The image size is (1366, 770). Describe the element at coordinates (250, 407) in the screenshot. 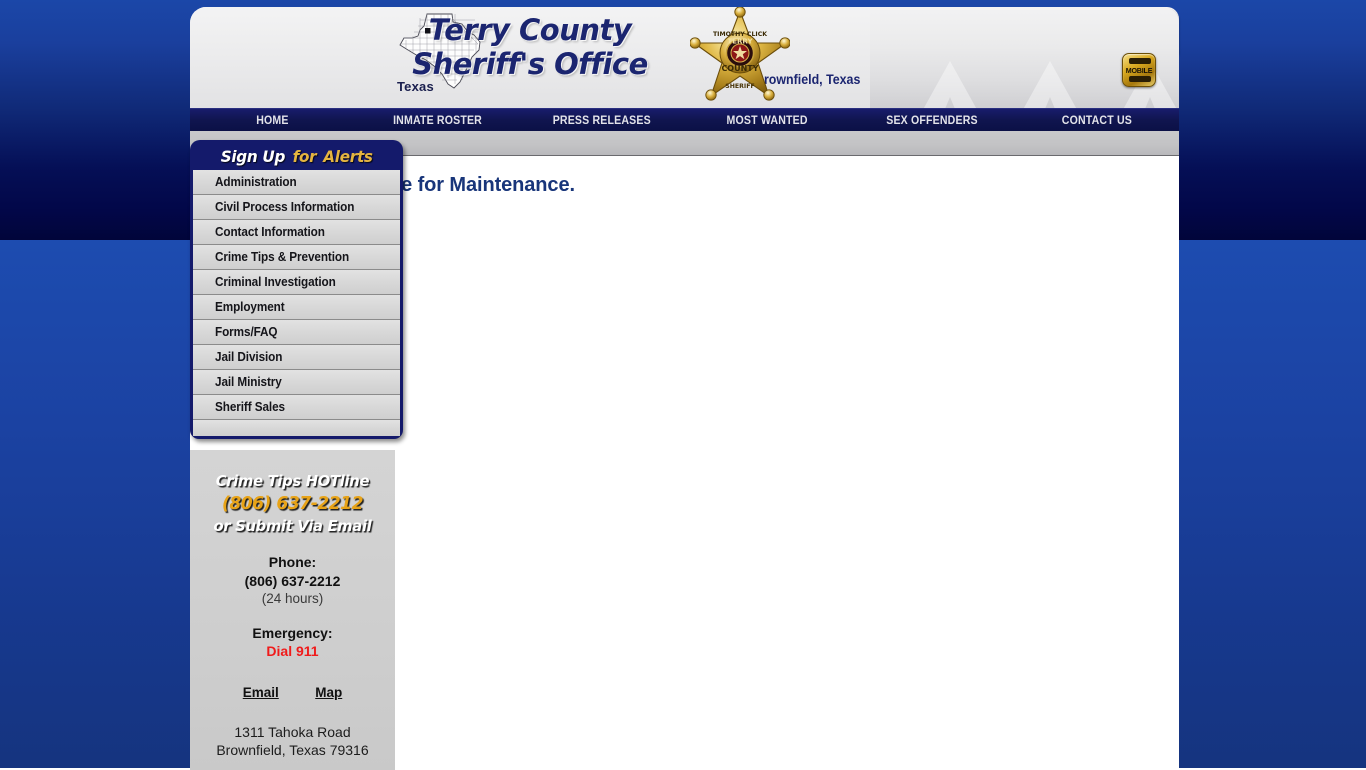

I see `sidebar-item-label: Sheriff Sales` at that location.